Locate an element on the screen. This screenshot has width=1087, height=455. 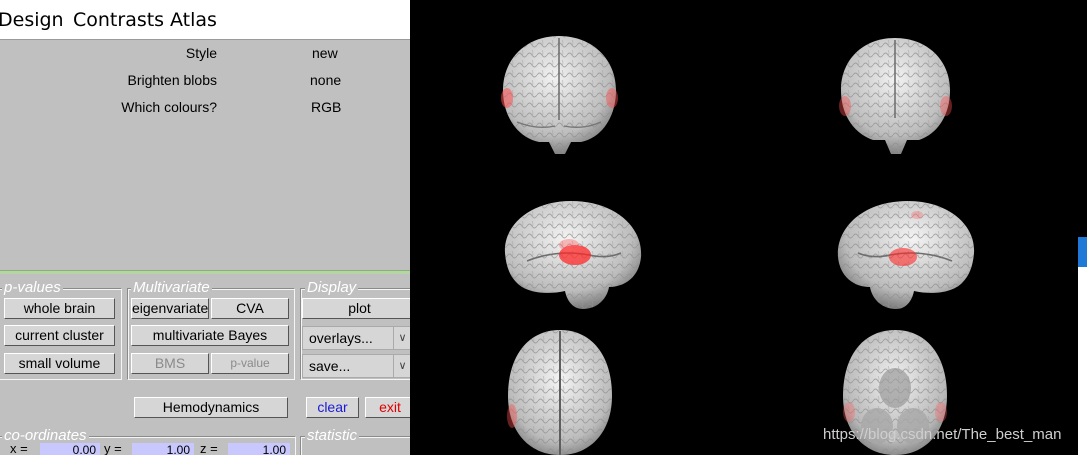
small-volume-button: small volume is located at coordinates (59, 363).